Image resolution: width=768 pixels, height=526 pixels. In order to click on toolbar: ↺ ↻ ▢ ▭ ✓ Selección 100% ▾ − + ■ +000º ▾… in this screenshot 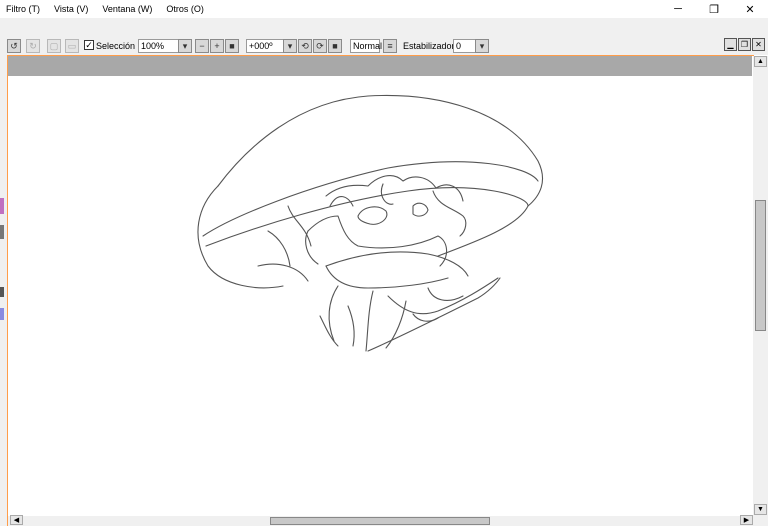, I will do `click(384, 36)`.